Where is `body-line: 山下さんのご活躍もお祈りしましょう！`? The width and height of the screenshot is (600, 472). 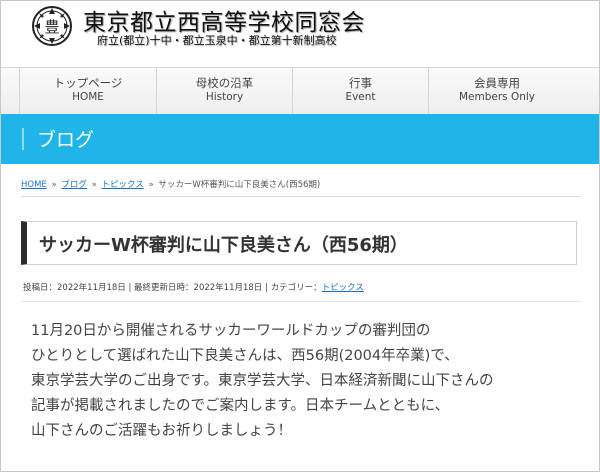 body-line: 山下さんのご活躍もお祈りしましょう！ is located at coordinates (161, 431).